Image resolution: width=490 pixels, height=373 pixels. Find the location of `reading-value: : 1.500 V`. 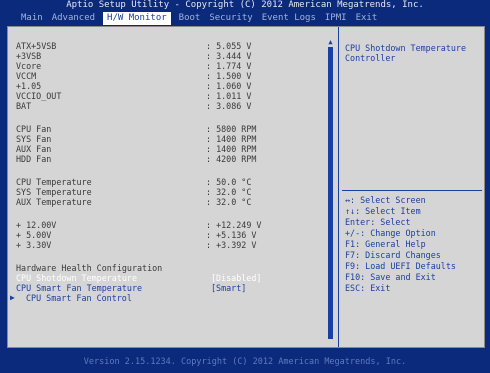

reading-value: : 1.500 V is located at coordinates (229, 76).